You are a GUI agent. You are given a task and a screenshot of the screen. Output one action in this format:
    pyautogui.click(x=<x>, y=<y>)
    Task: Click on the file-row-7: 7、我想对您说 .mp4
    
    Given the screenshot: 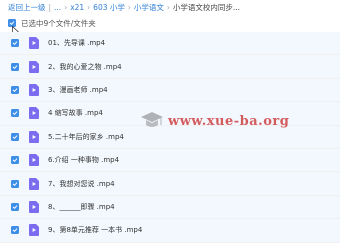 What is the action you would take?
    pyautogui.click(x=170, y=184)
    